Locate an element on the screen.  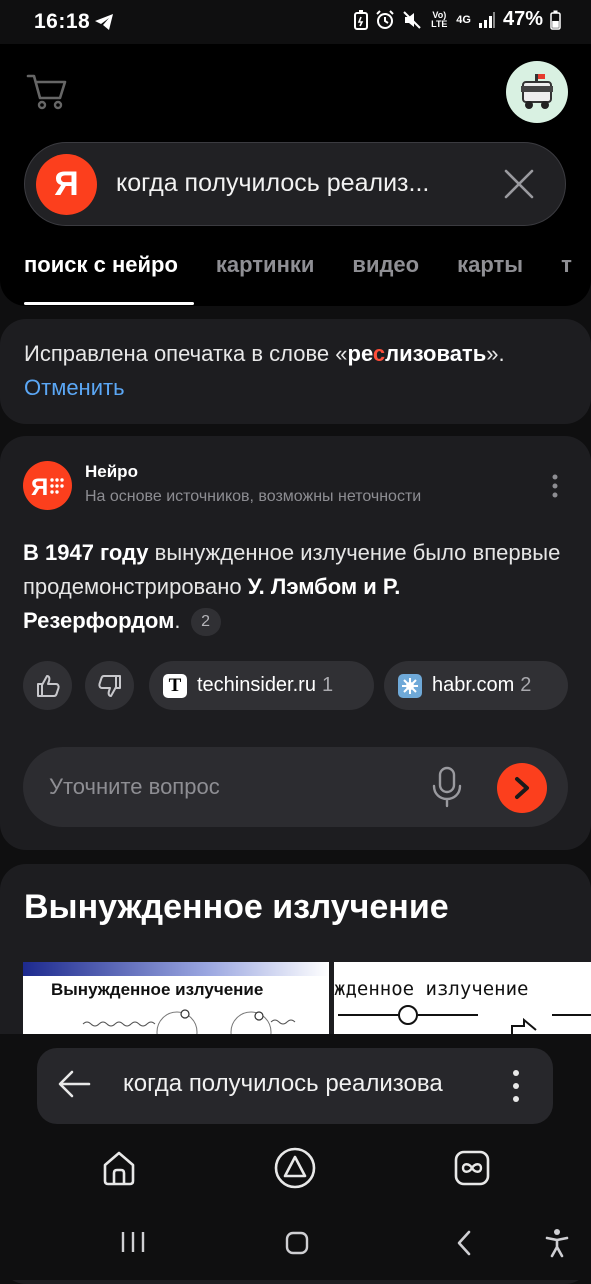
cart-icon is located at coordinates (47, 91).